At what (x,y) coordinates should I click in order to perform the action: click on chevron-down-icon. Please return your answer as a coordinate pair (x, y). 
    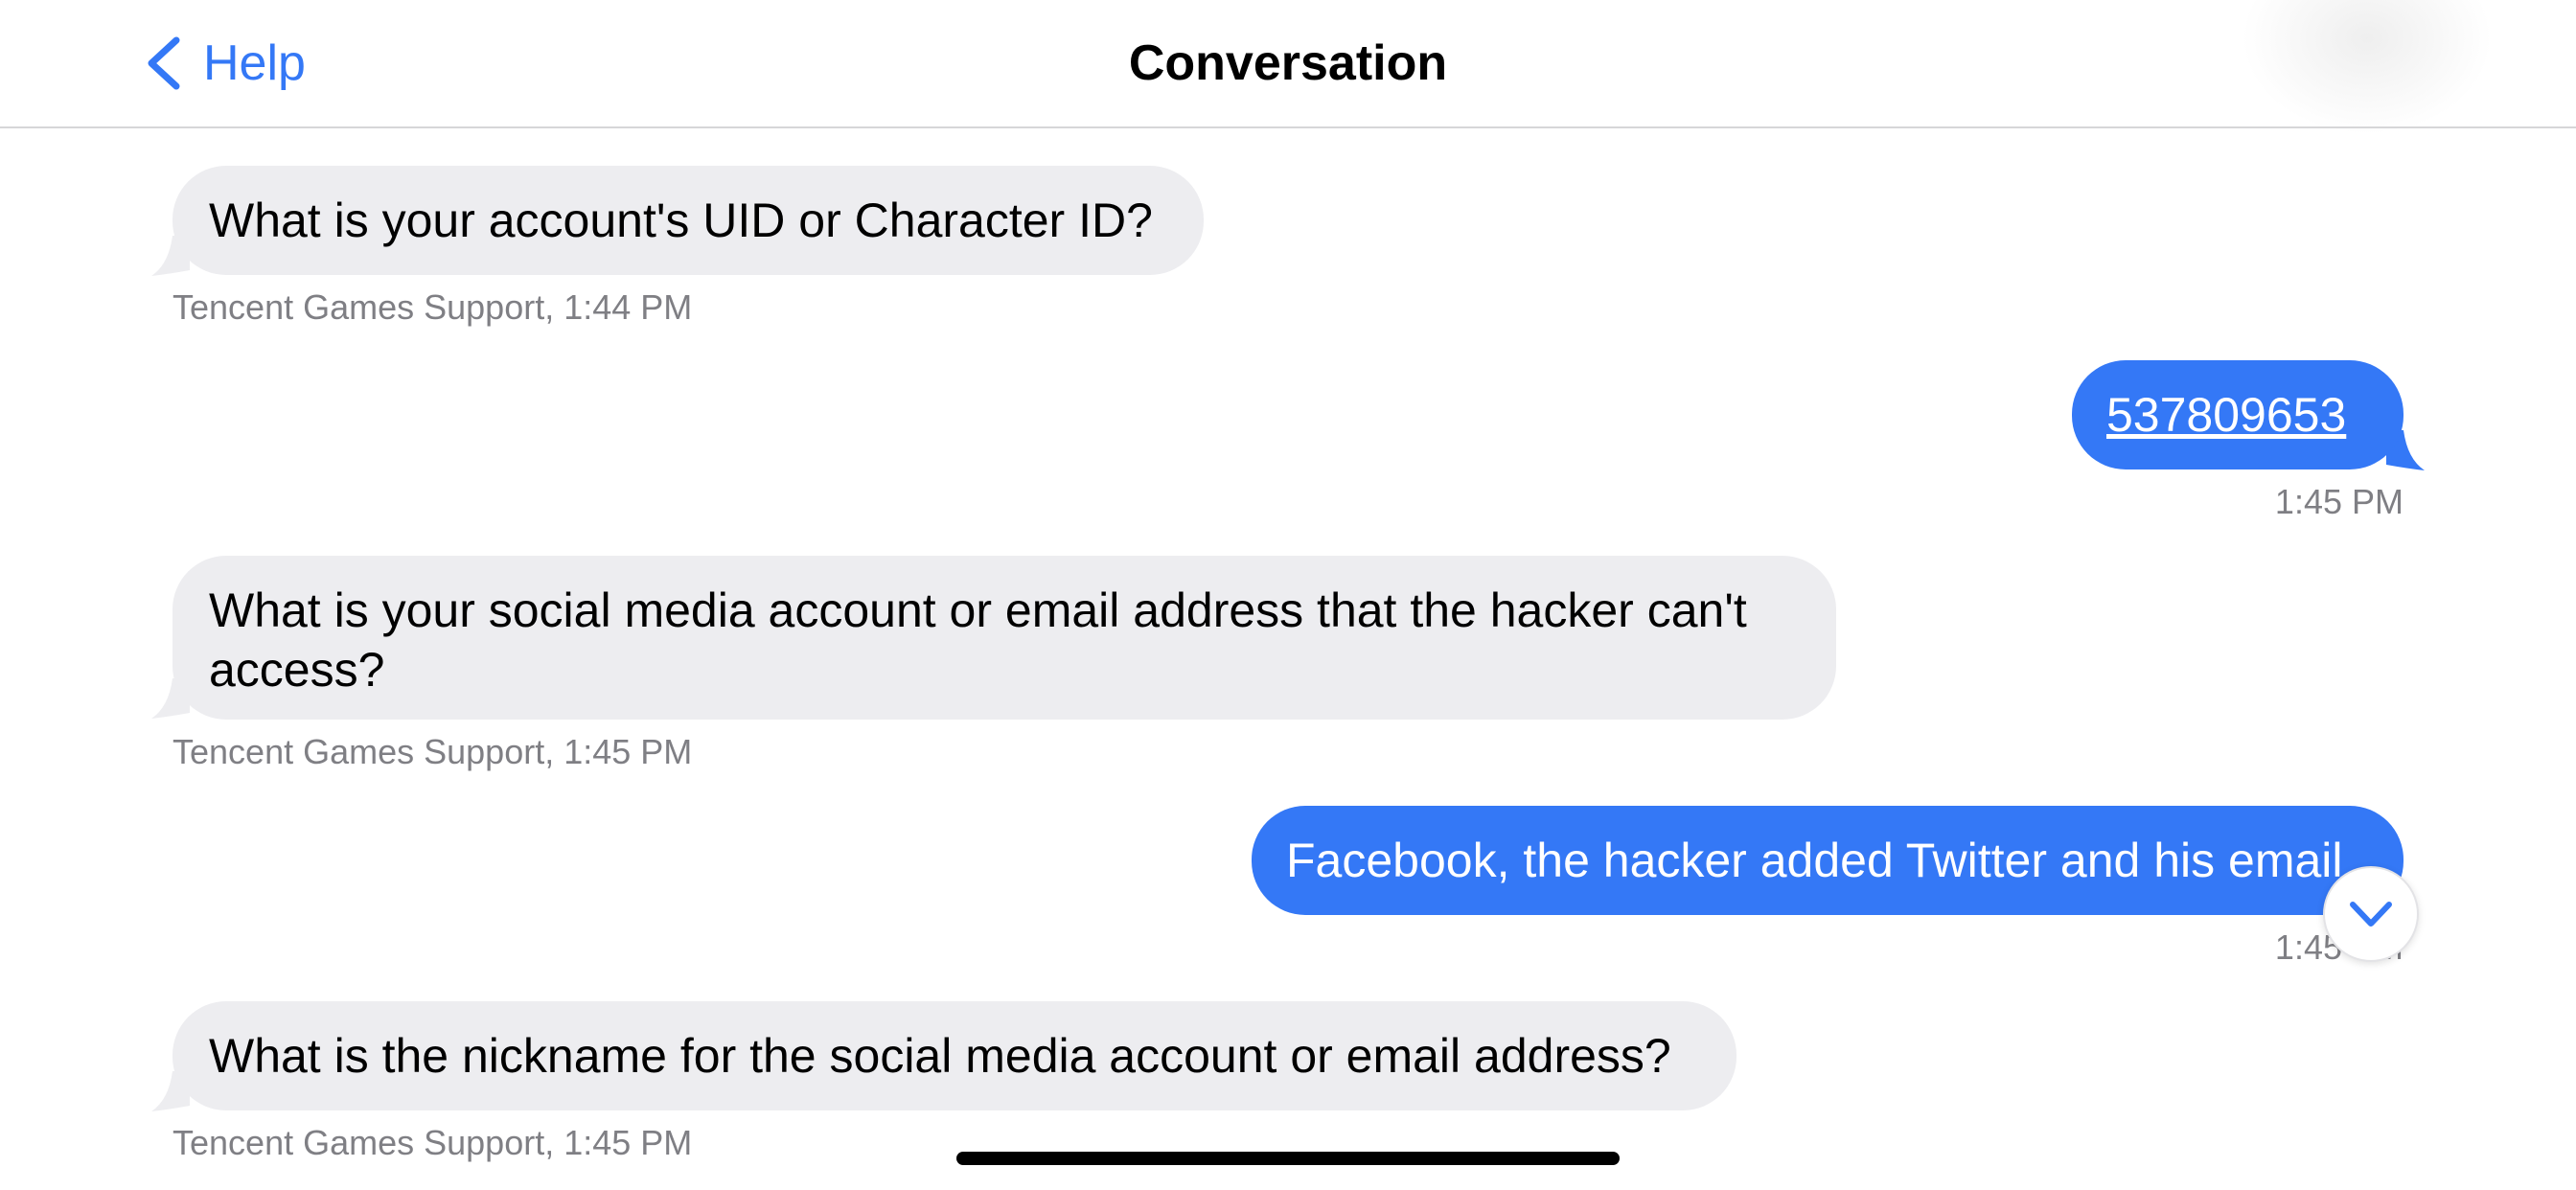
    Looking at the image, I should click on (2371, 915).